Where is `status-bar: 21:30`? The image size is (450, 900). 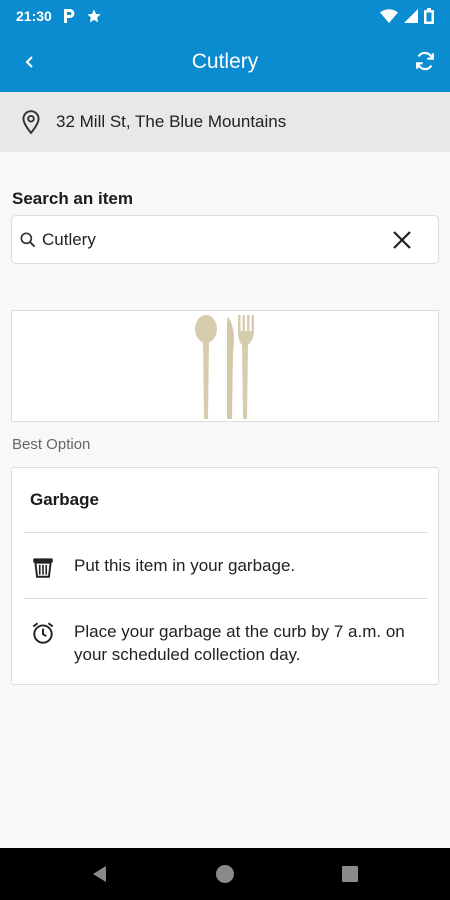 status-bar: 21:30 is located at coordinates (225, 16).